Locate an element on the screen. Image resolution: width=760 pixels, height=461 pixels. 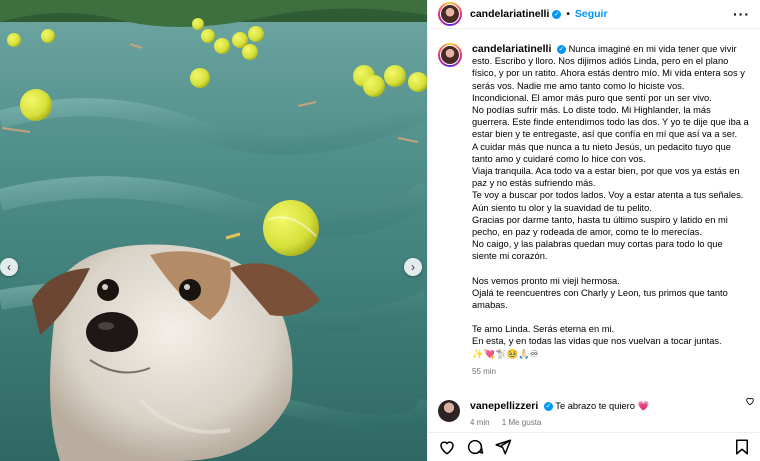
caption-username: candelariatinelli is located at coordinates (511, 49).